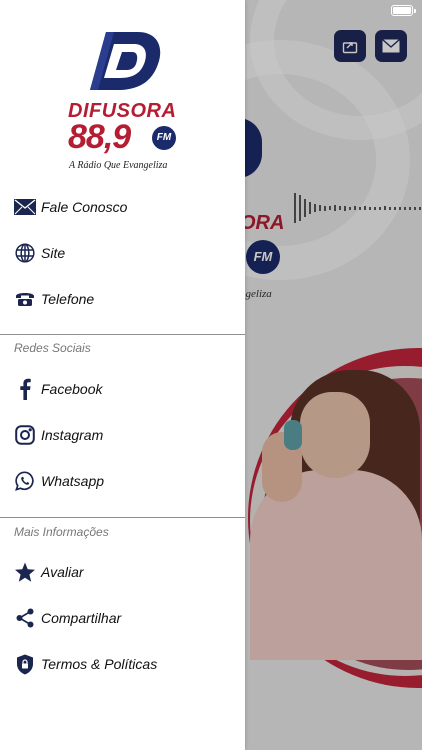 The image size is (422, 750). What do you see at coordinates (25, 618) in the screenshot?
I see `share-icon` at bounding box center [25, 618].